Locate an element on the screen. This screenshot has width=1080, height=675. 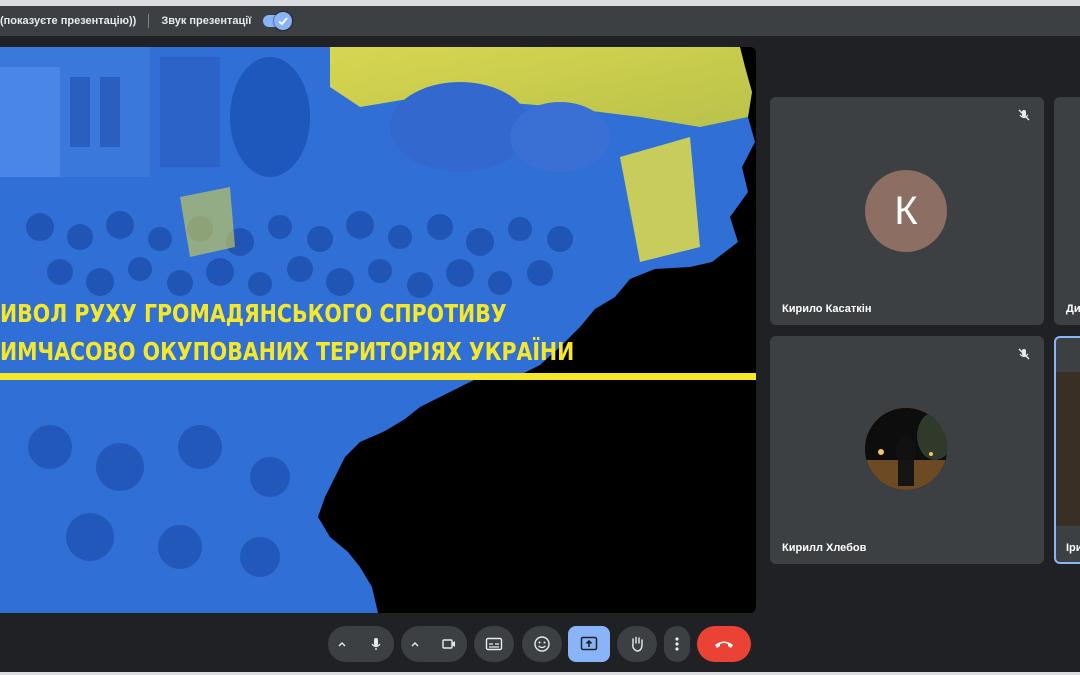
captions-icon is located at coordinates (494, 644).